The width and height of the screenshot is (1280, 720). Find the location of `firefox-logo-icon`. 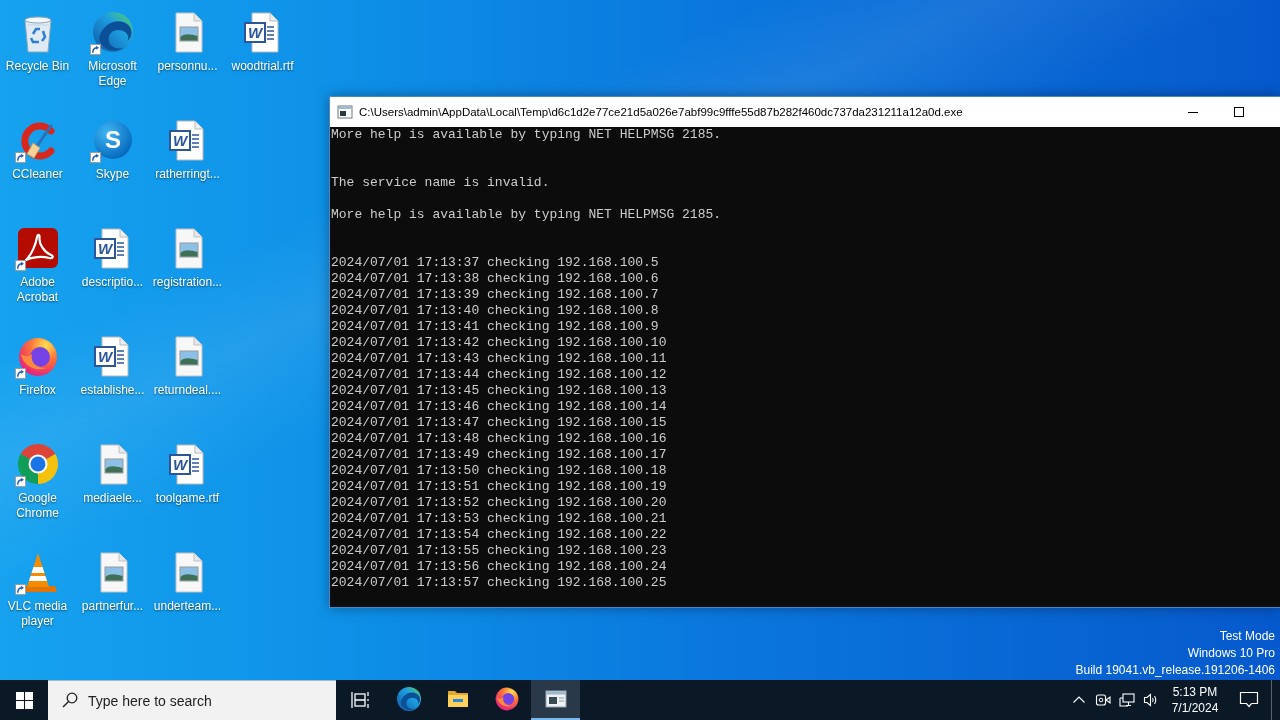

firefox-logo-icon is located at coordinates (506, 699).